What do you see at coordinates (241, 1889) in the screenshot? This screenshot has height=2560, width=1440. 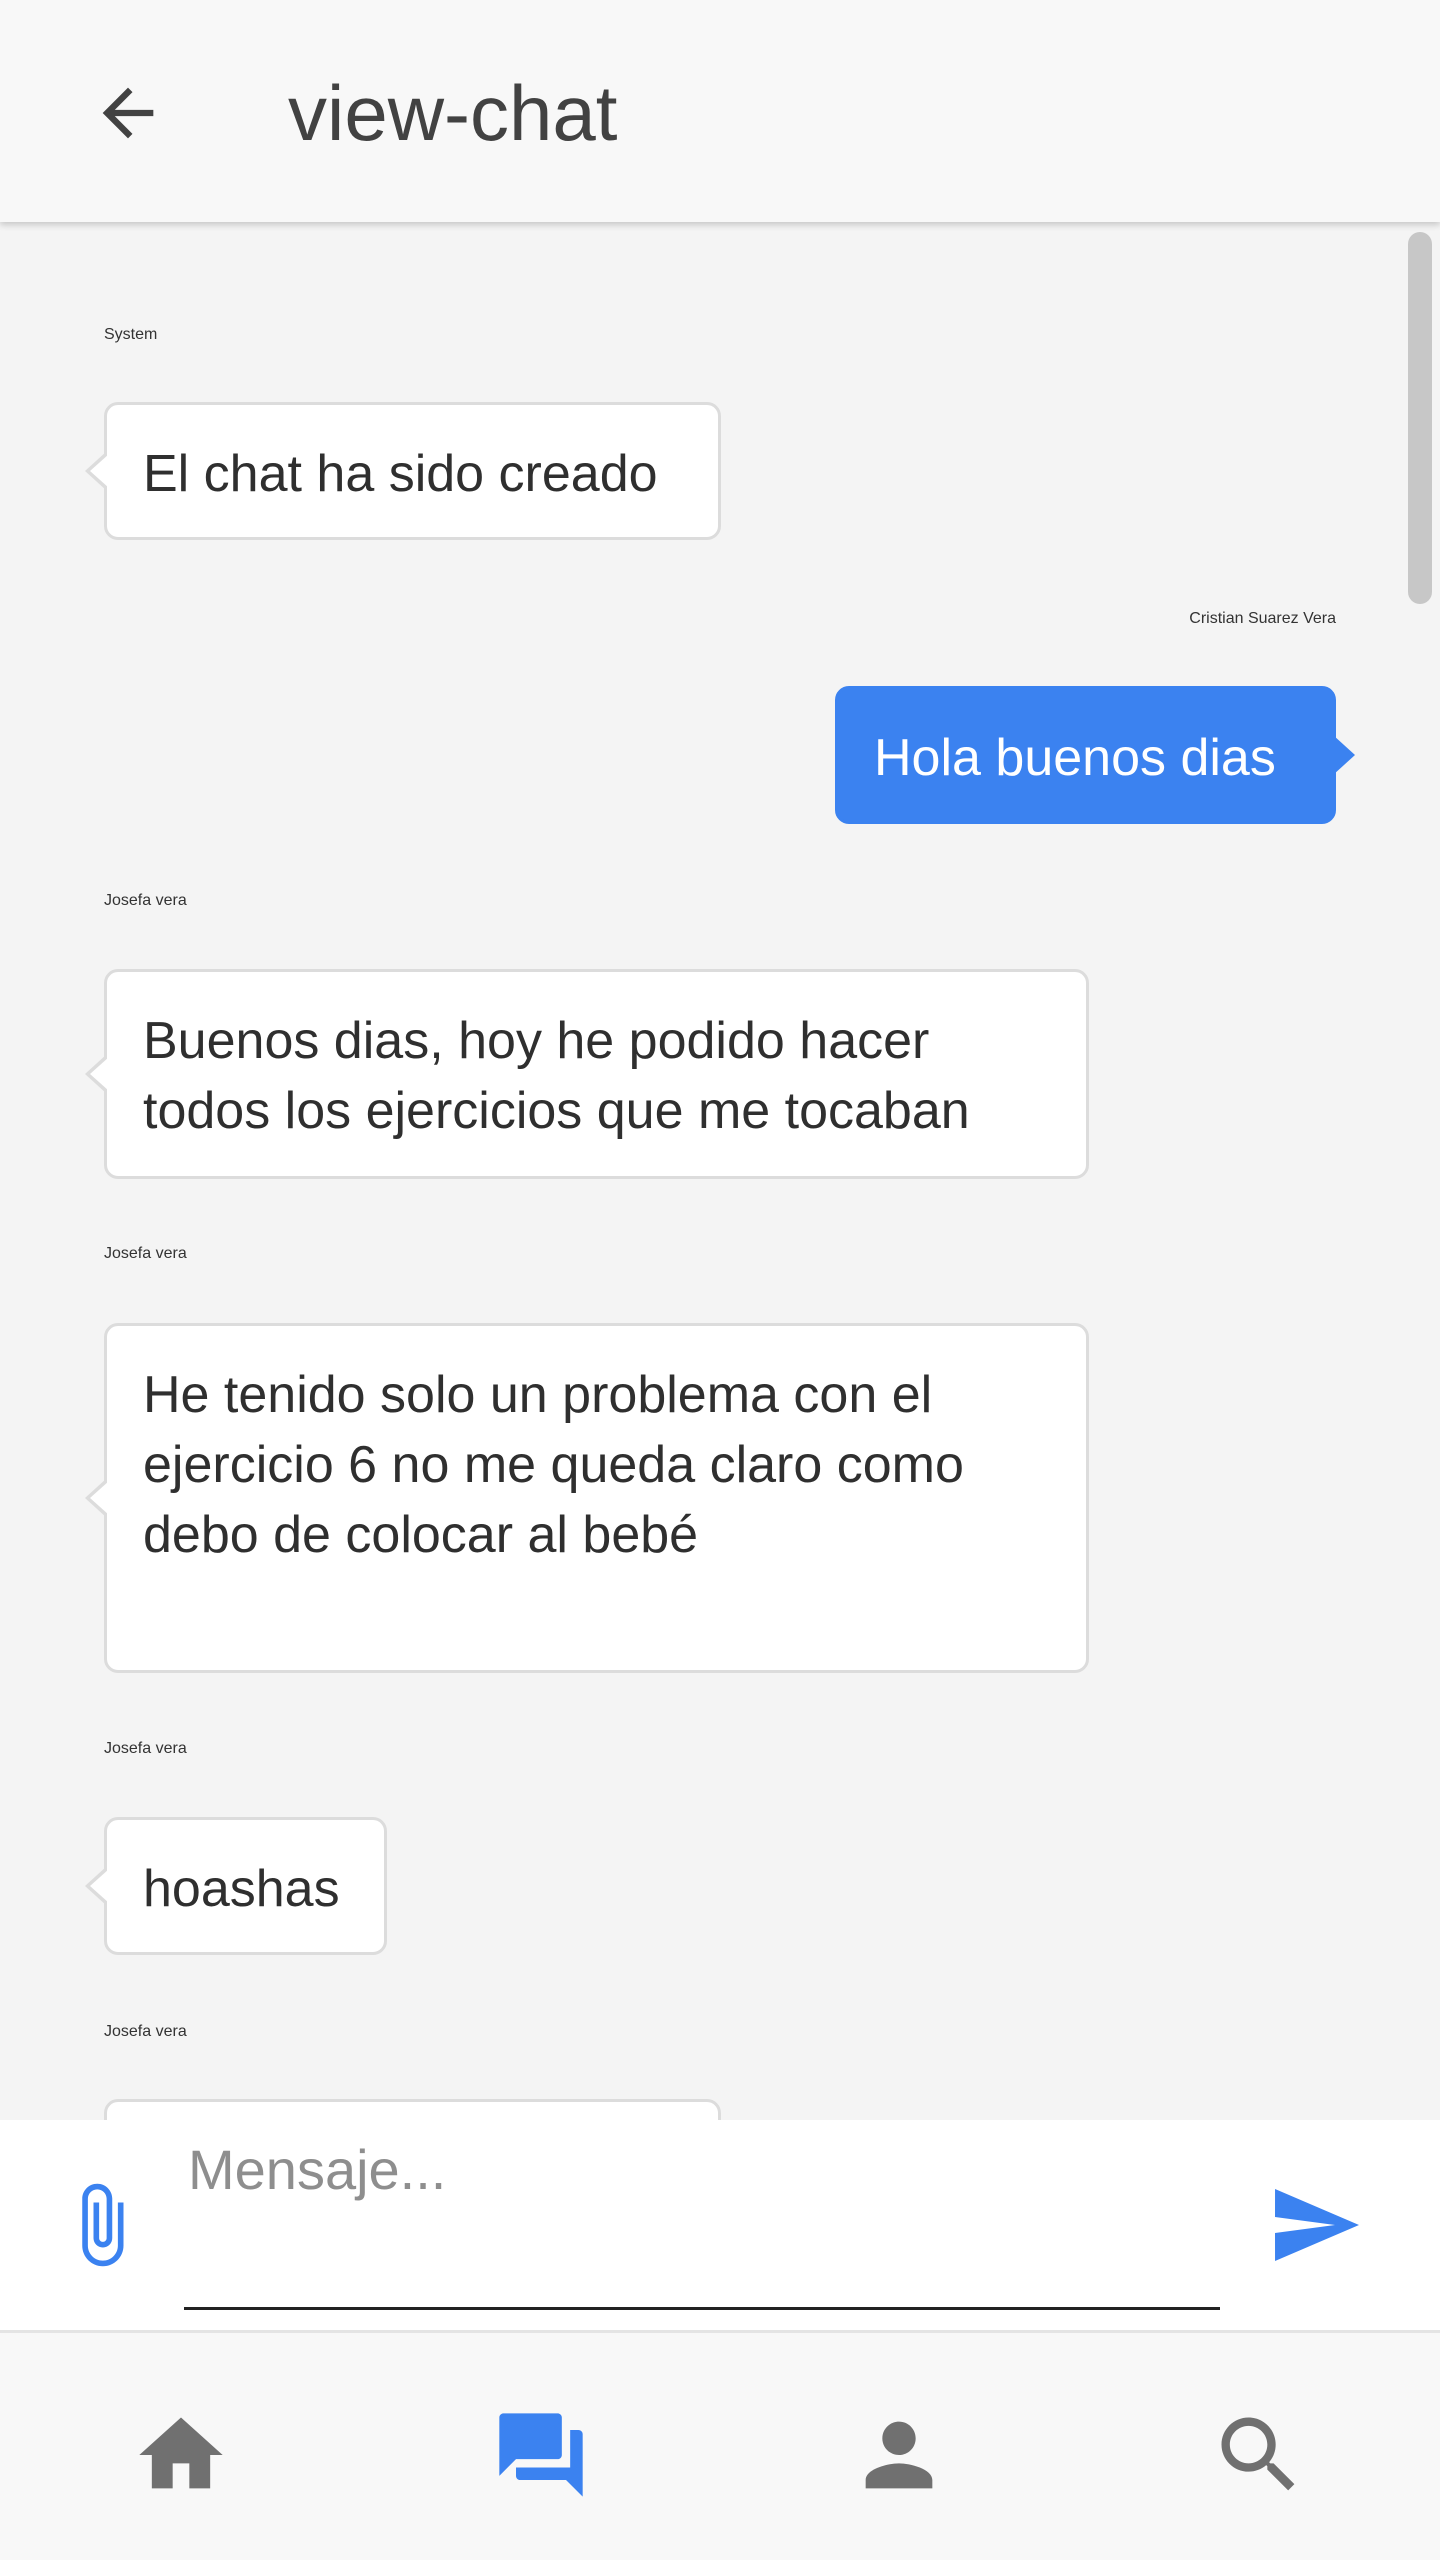 I see `message-text: hoashas` at bounding box center [241, 1889].